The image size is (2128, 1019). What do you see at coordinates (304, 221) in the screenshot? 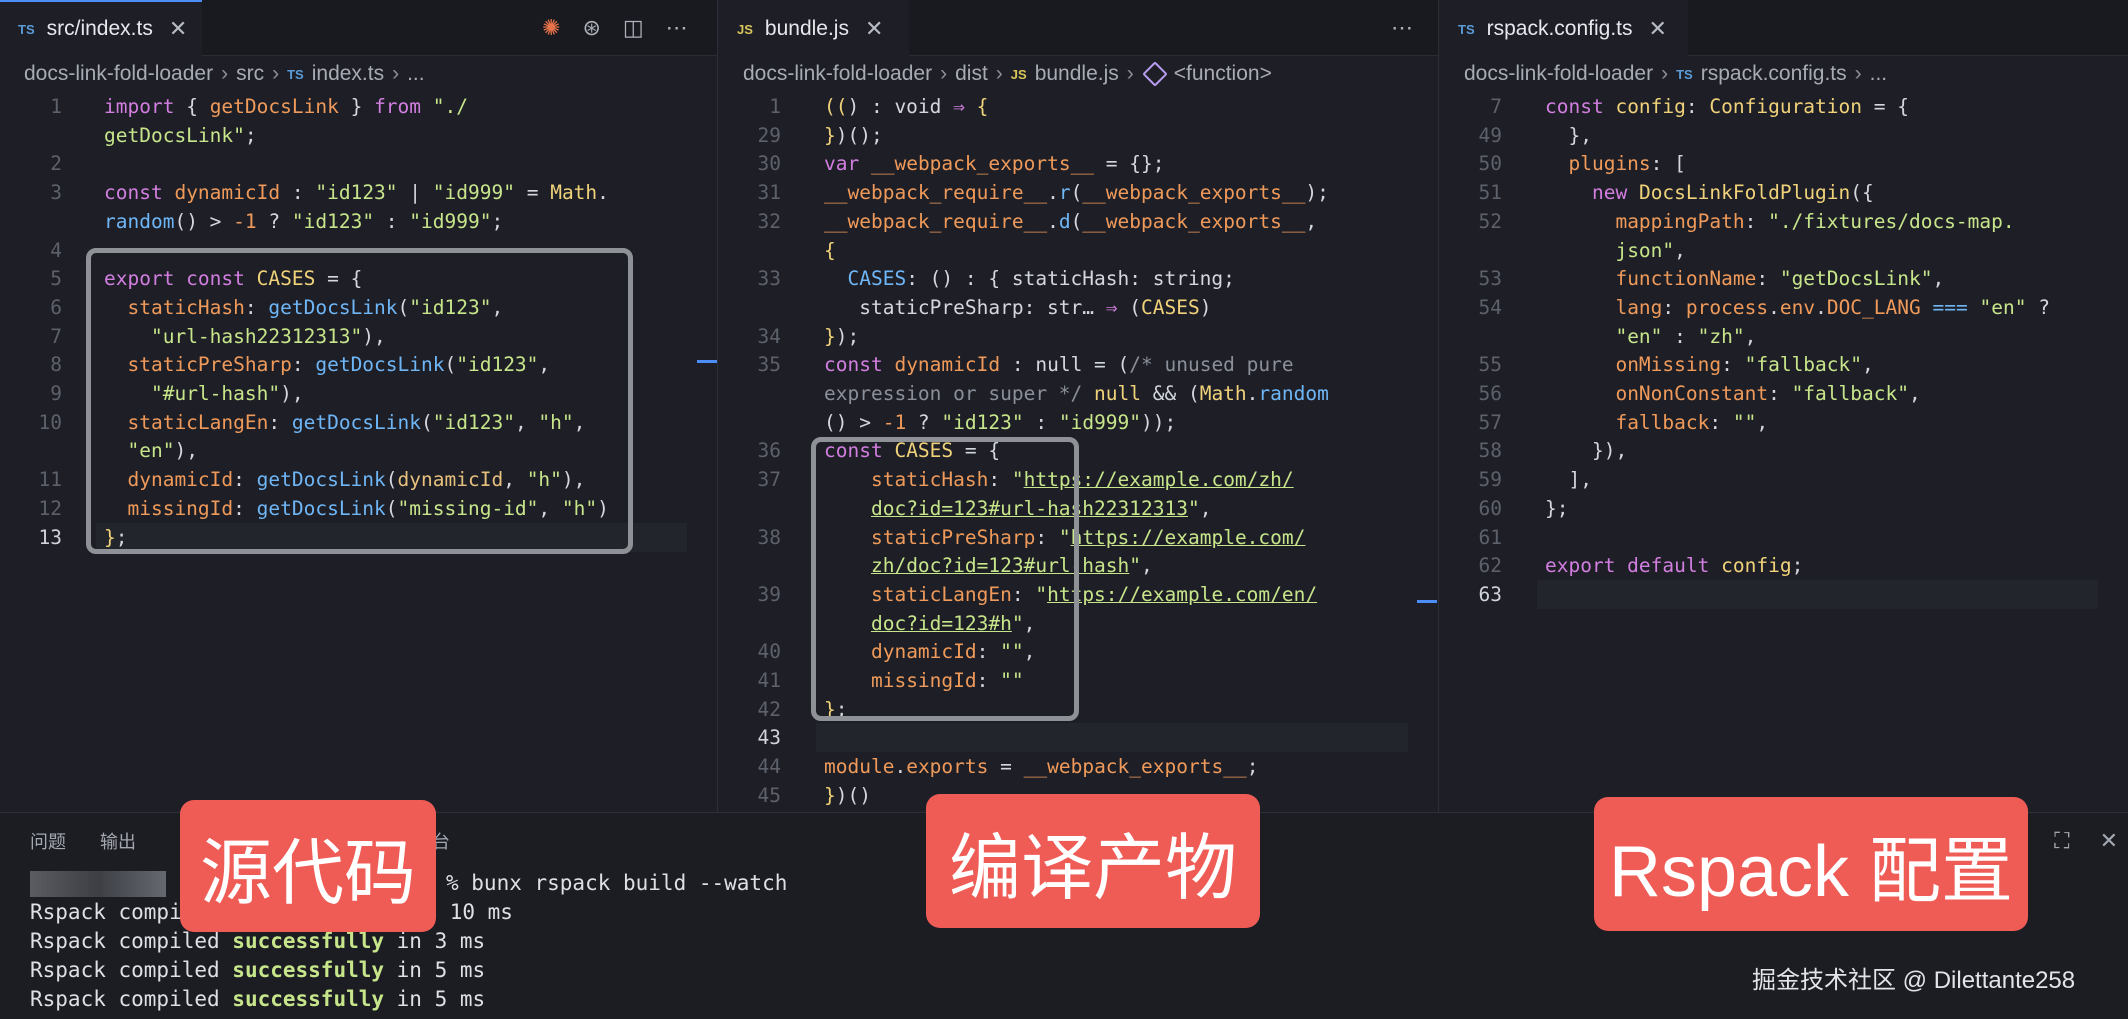
I see `code-text: random() > -1 ? "id123" : "id999";` at bounding box center [304, 221].